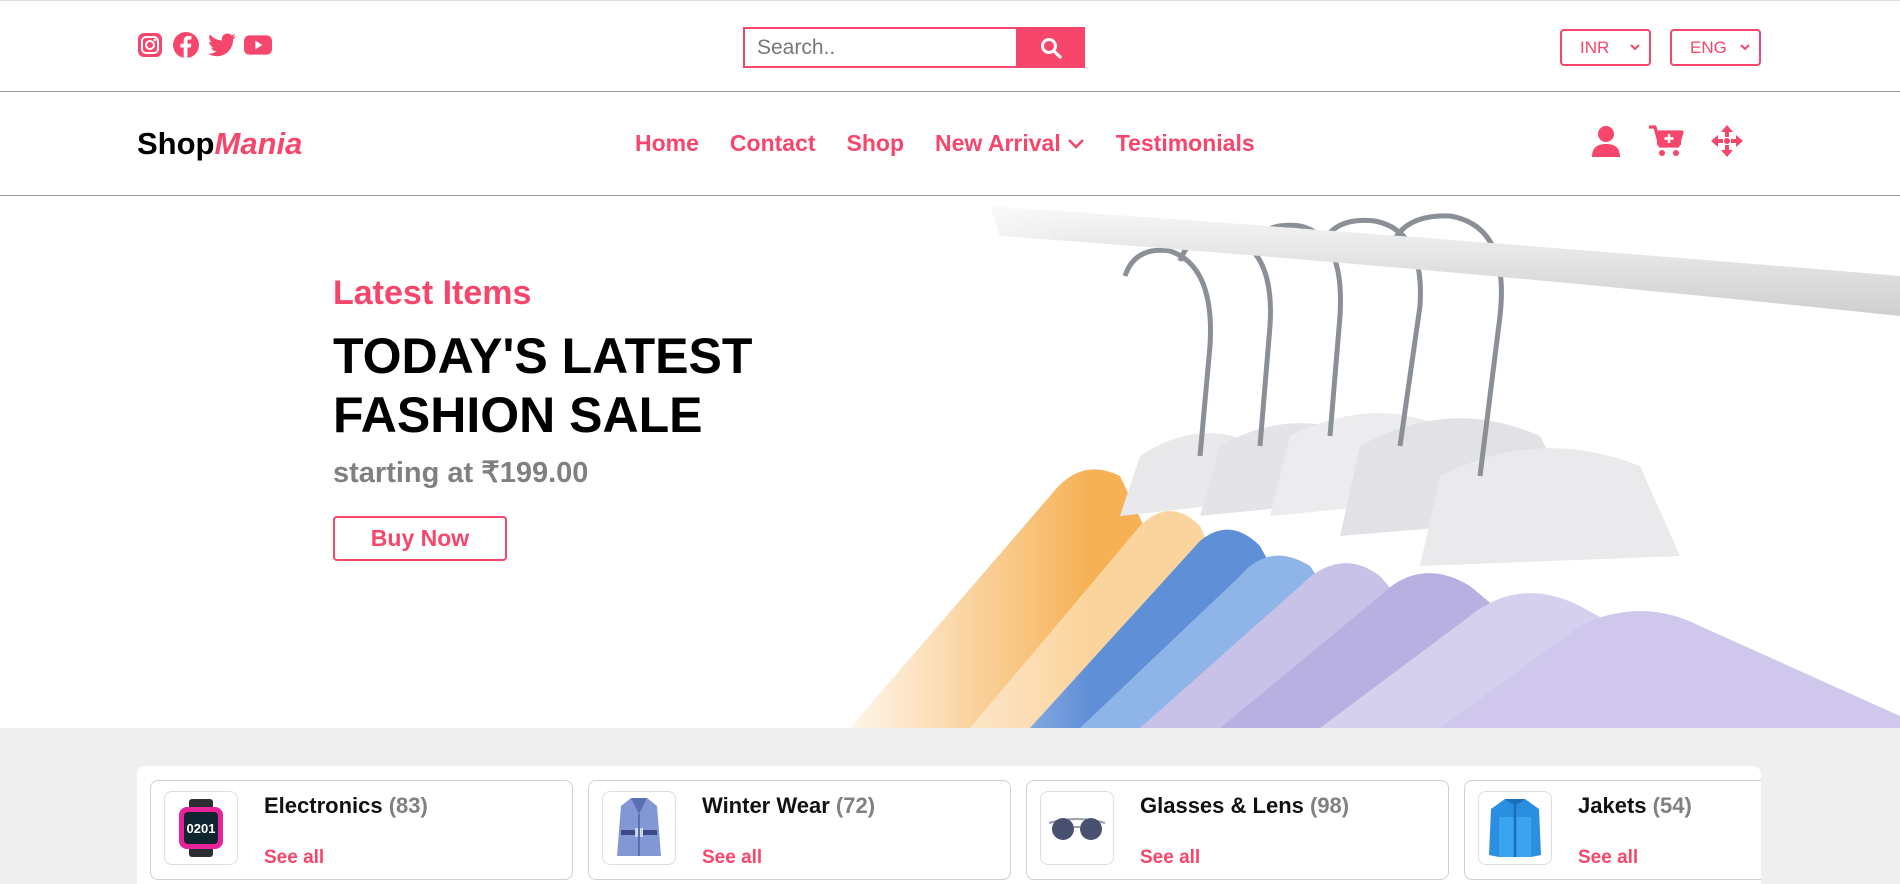  I want to click on nav-item-label: New Arrival, so click(998, 143).